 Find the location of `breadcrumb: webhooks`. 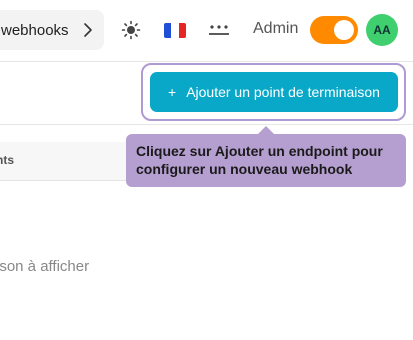

breadcrumb: webhooks is located at coordinates (52, 30).